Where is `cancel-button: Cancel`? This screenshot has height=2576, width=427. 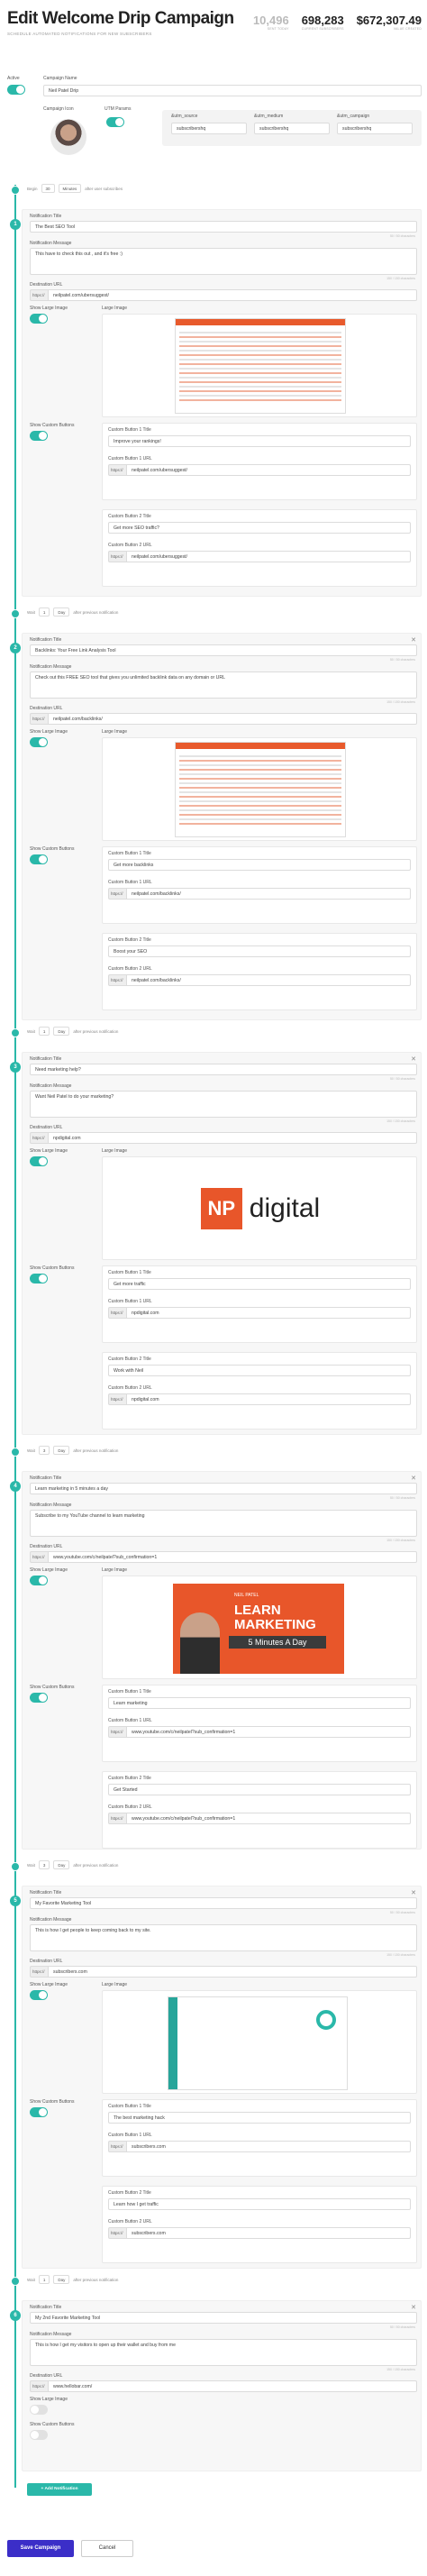 cancel-button: Cancel is located at coordinates (107, 2548).